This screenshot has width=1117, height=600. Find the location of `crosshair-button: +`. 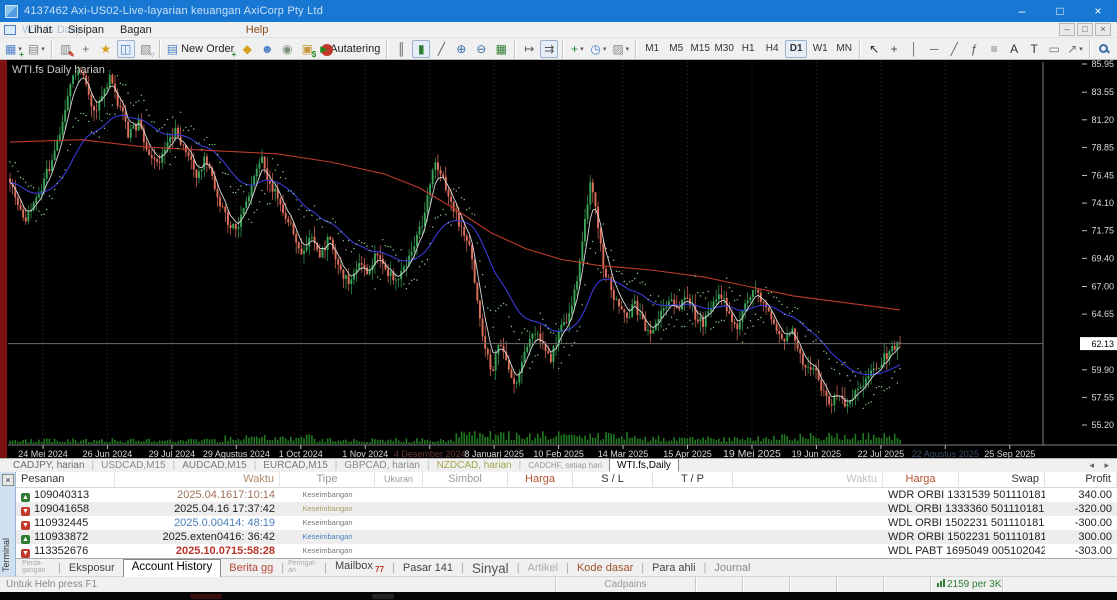

crosshair-button: + is located at coordinates (894, 49).